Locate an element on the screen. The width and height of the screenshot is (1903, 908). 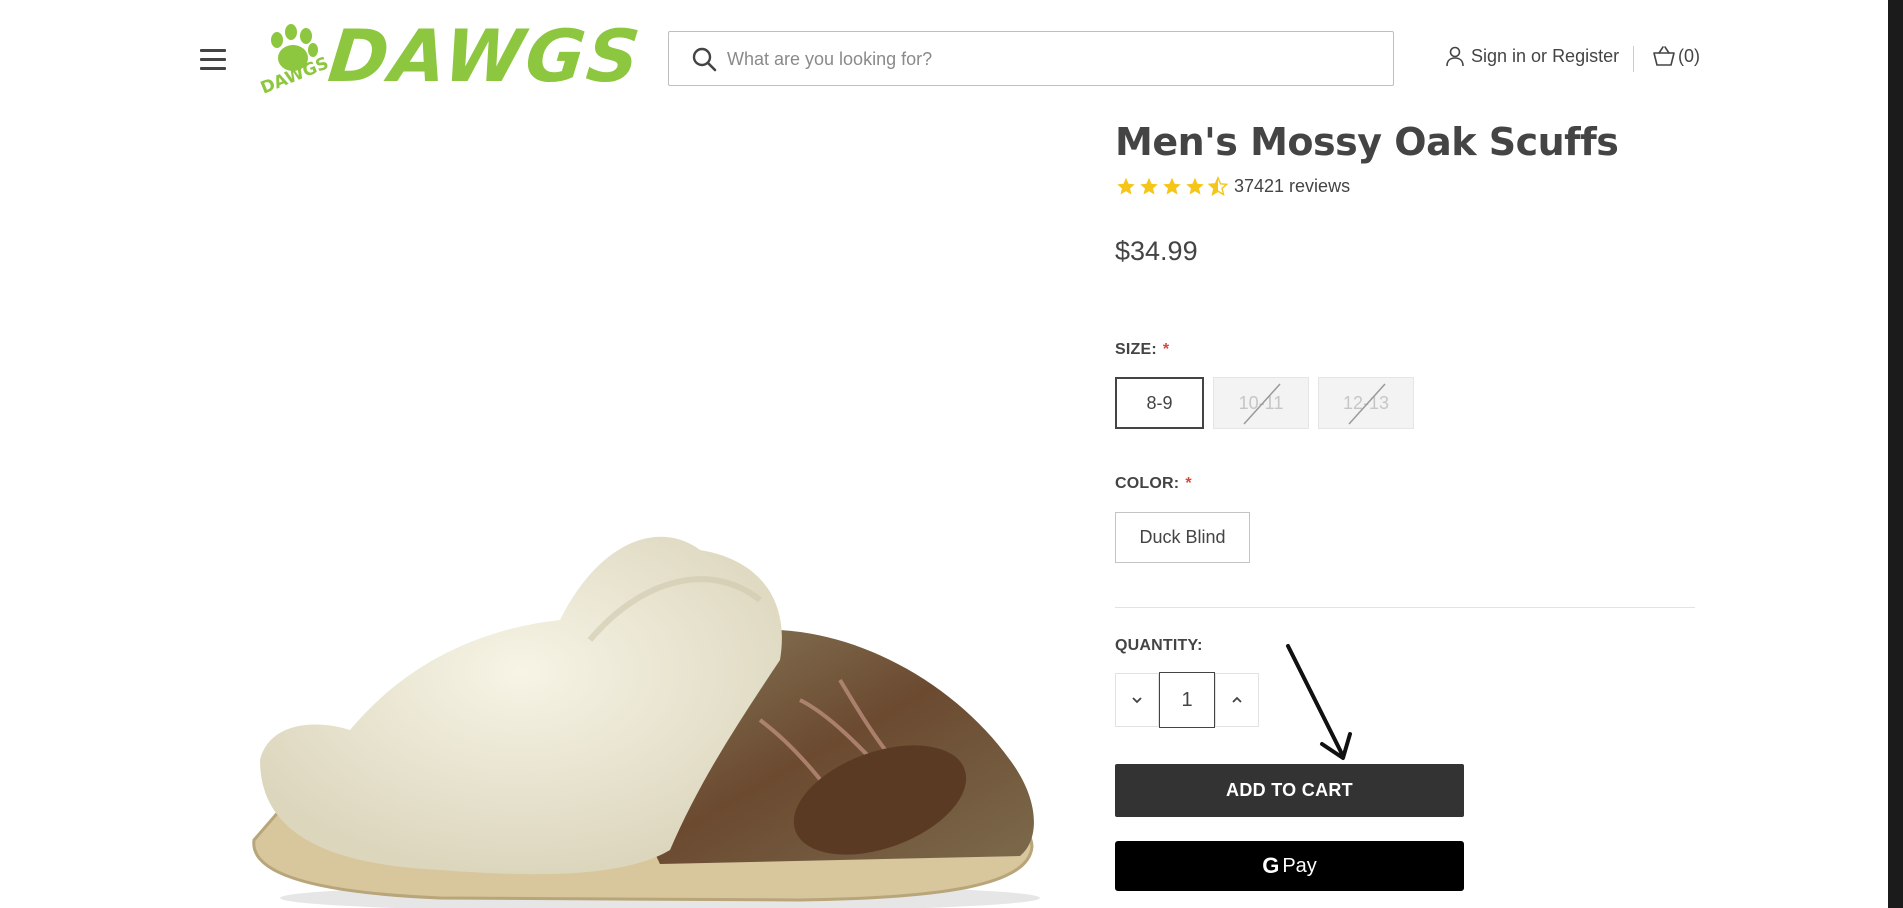
size-options: 8-9 10-11 12-13 is located at coordinates (1269, 403).